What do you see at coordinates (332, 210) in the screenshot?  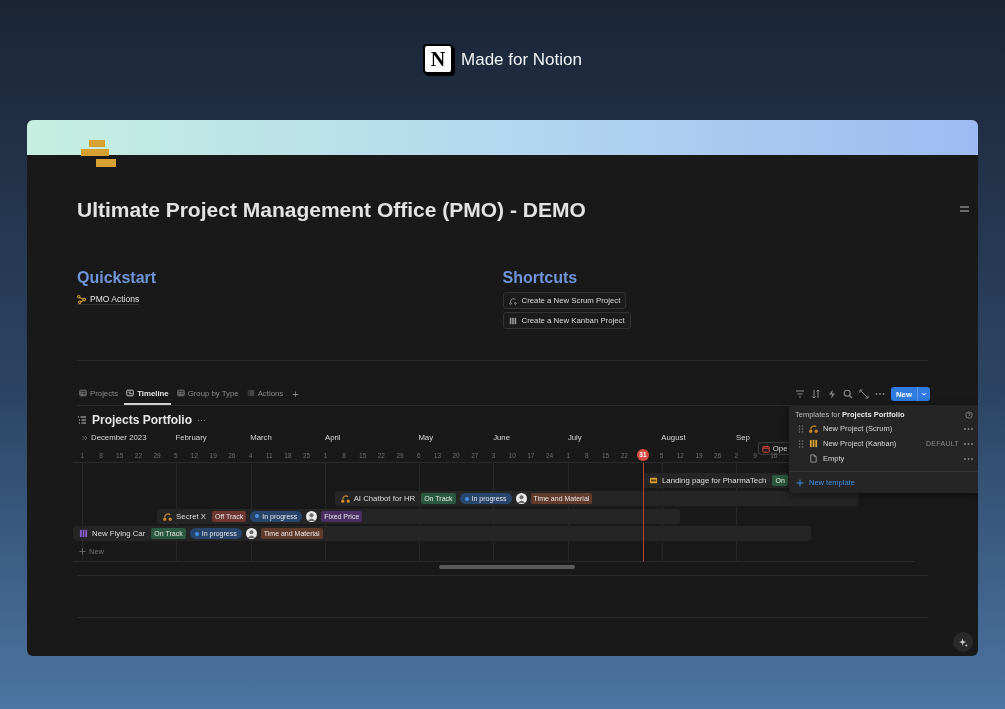 I see `page-title: Ultimate Project Management Office (PMO) - DEMO` at bounding box center [332, 210].